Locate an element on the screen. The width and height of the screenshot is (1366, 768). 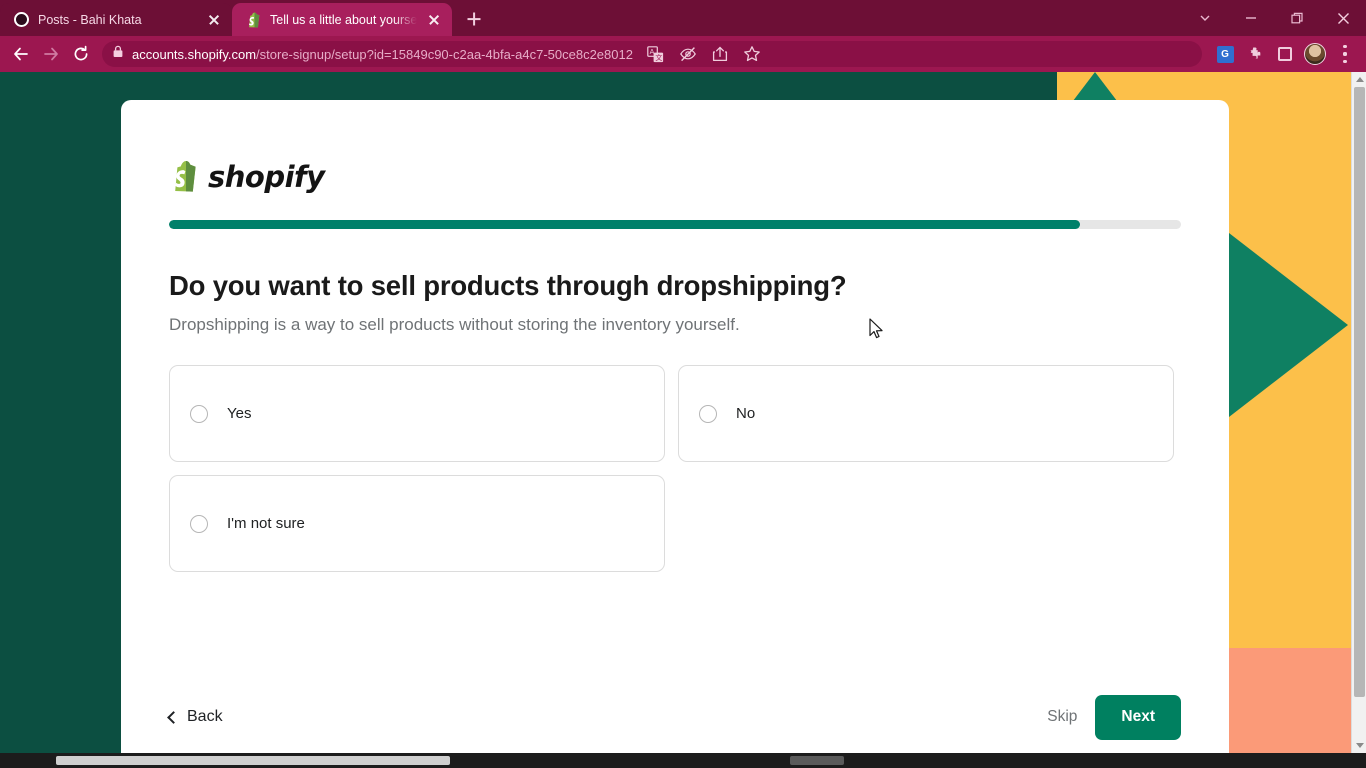
skip-button: Skip is located at coordinates (1062, 717).